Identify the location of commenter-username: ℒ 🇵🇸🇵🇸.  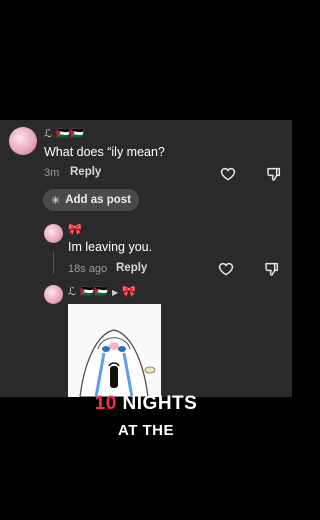
(64, 133).